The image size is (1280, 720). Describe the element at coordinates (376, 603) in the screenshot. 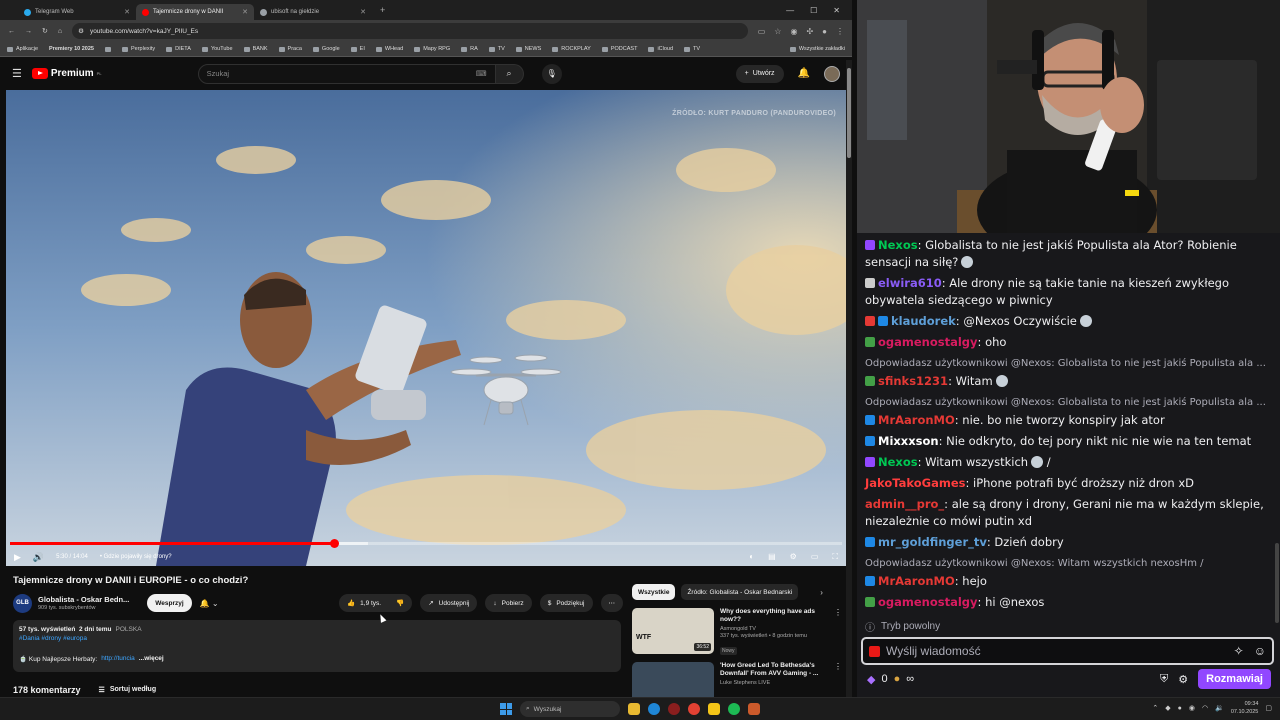

I see `like-button: 👍 1,9 tys. 👎` at that location.